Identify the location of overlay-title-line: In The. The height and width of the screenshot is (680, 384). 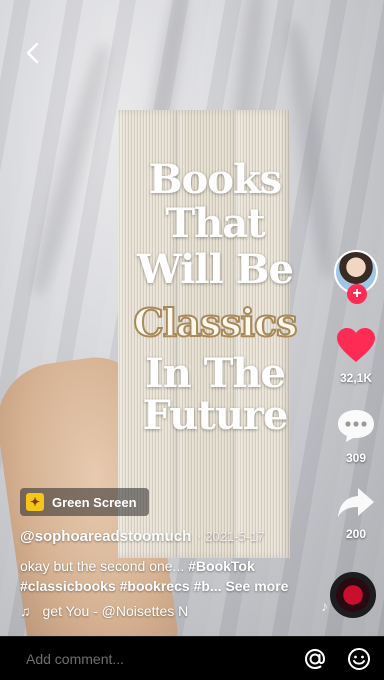
(215, 373).